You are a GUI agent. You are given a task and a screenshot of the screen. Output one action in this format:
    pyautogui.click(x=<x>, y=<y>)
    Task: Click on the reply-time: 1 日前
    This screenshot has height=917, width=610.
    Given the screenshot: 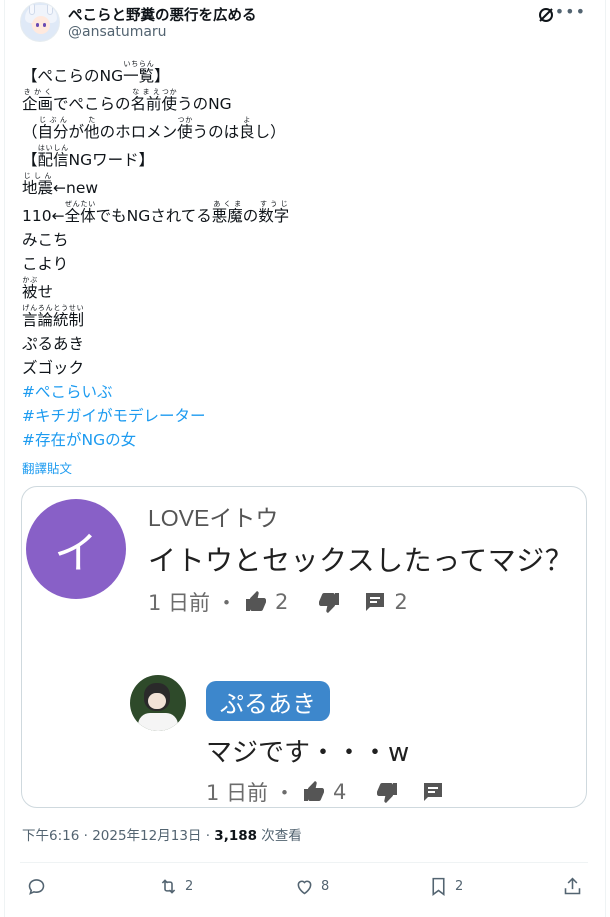 What is the action you would take?
    pyautogui.click(x=237, y=793)
    